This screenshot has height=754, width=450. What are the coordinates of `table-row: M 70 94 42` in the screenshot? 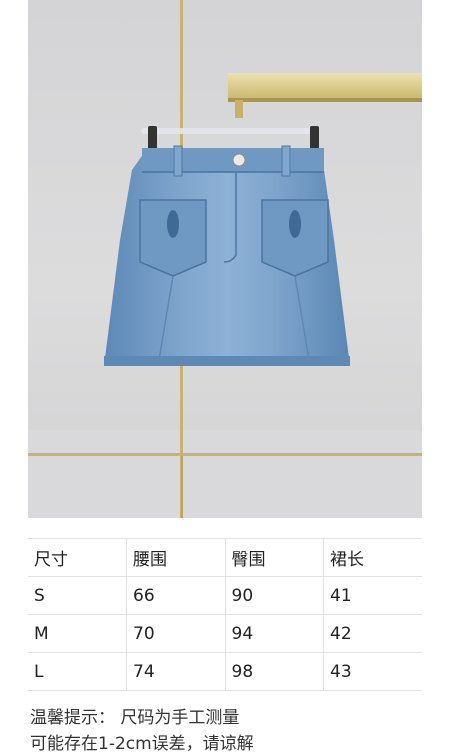 It's located at (225, 633).